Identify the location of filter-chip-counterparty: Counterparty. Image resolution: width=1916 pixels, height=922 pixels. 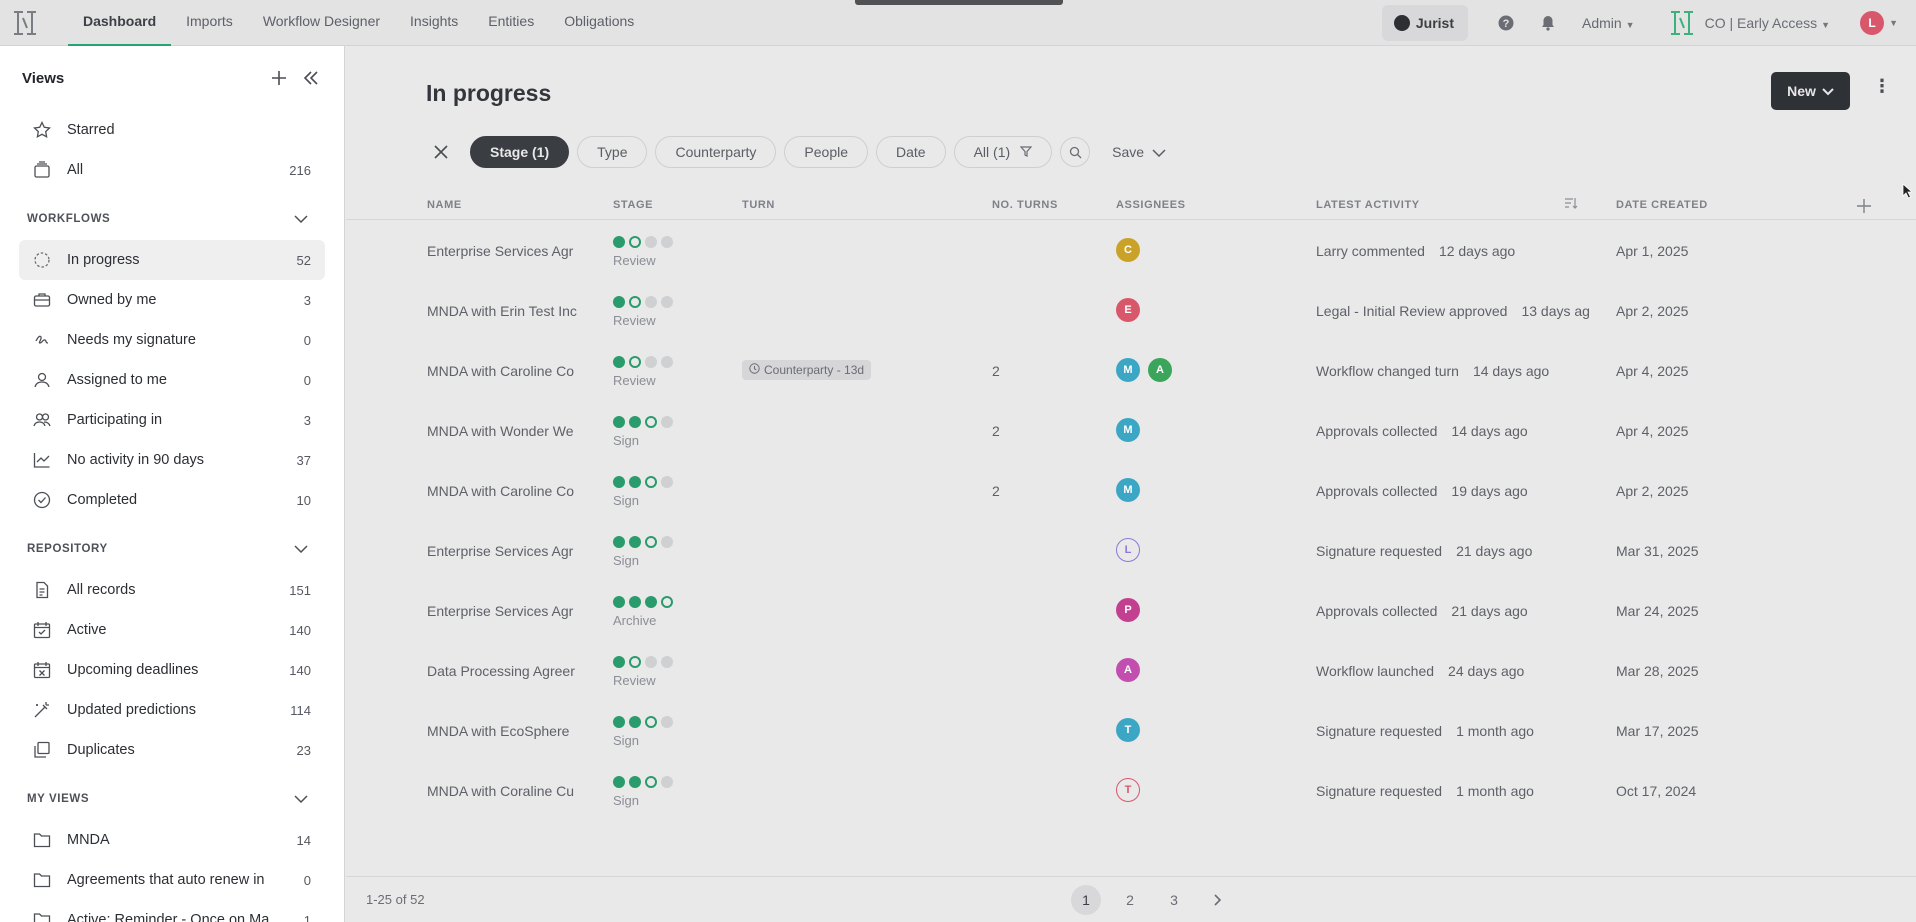
(716, 152).